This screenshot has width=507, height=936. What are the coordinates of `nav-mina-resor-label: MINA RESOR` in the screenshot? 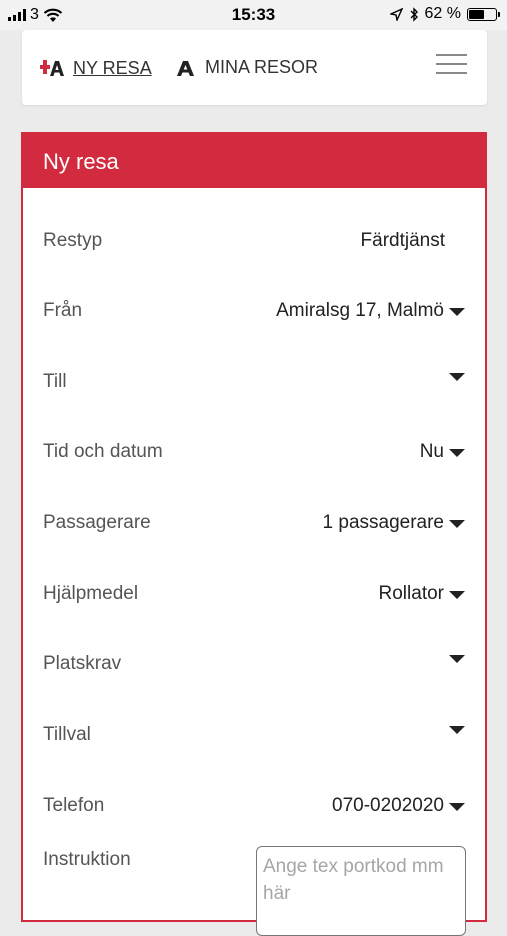 It's located at (262, 67).